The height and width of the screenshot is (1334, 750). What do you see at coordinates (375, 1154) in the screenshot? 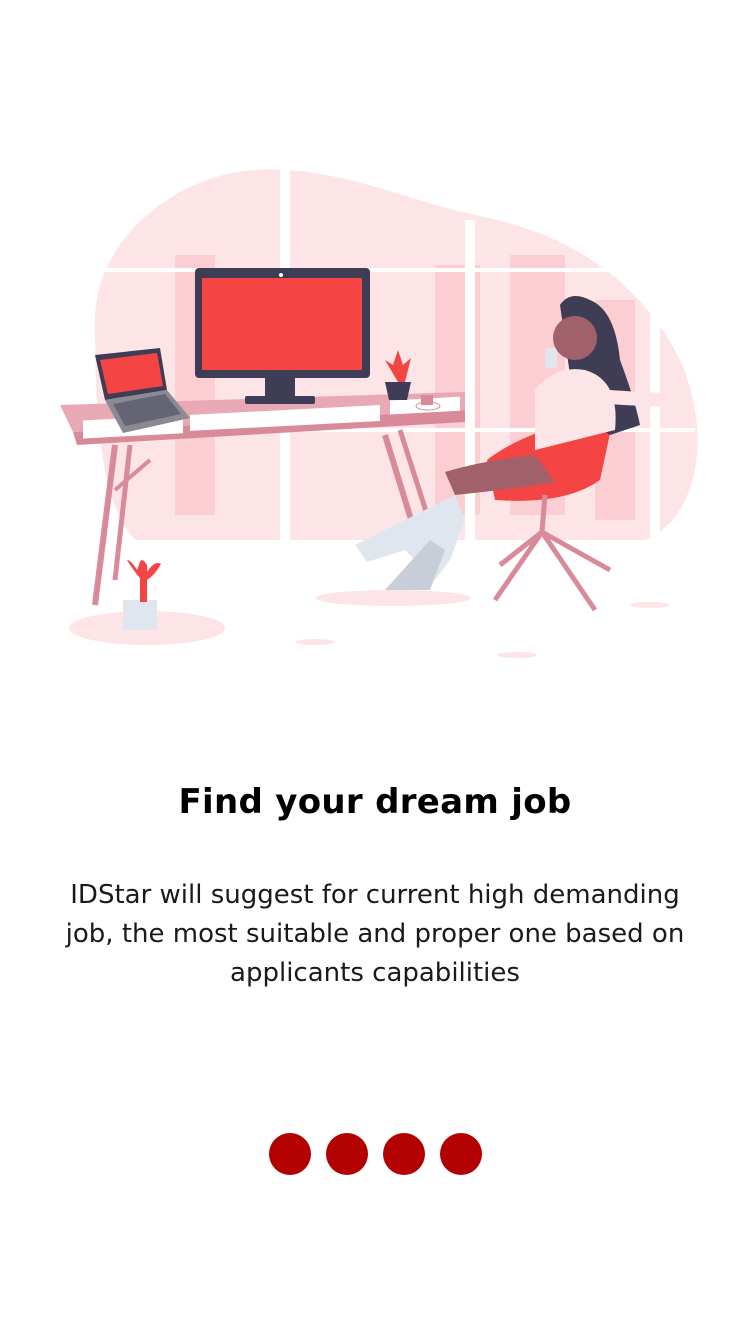
I see `page-indicator` at bounding box center [375, 1154].